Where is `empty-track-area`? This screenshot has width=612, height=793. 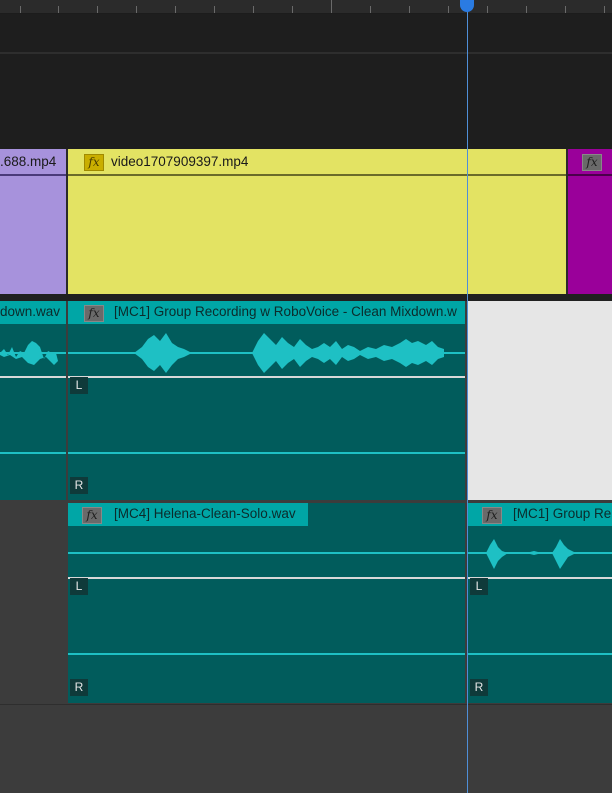 empty-track-area is located at coordinates (306, 748).